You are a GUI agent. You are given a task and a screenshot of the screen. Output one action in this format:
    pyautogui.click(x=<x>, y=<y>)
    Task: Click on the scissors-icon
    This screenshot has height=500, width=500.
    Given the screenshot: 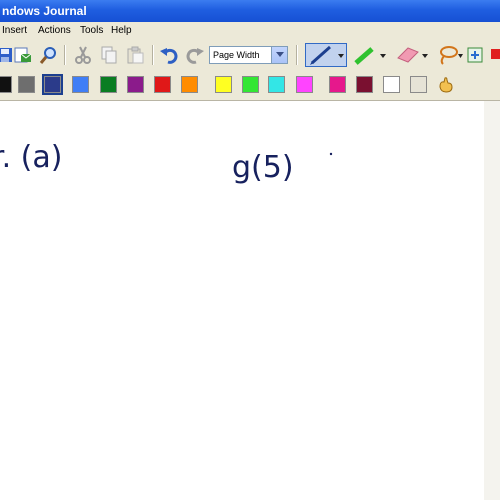 What is the action you would take?
    pyautogui.click(x=83, y=55)
    